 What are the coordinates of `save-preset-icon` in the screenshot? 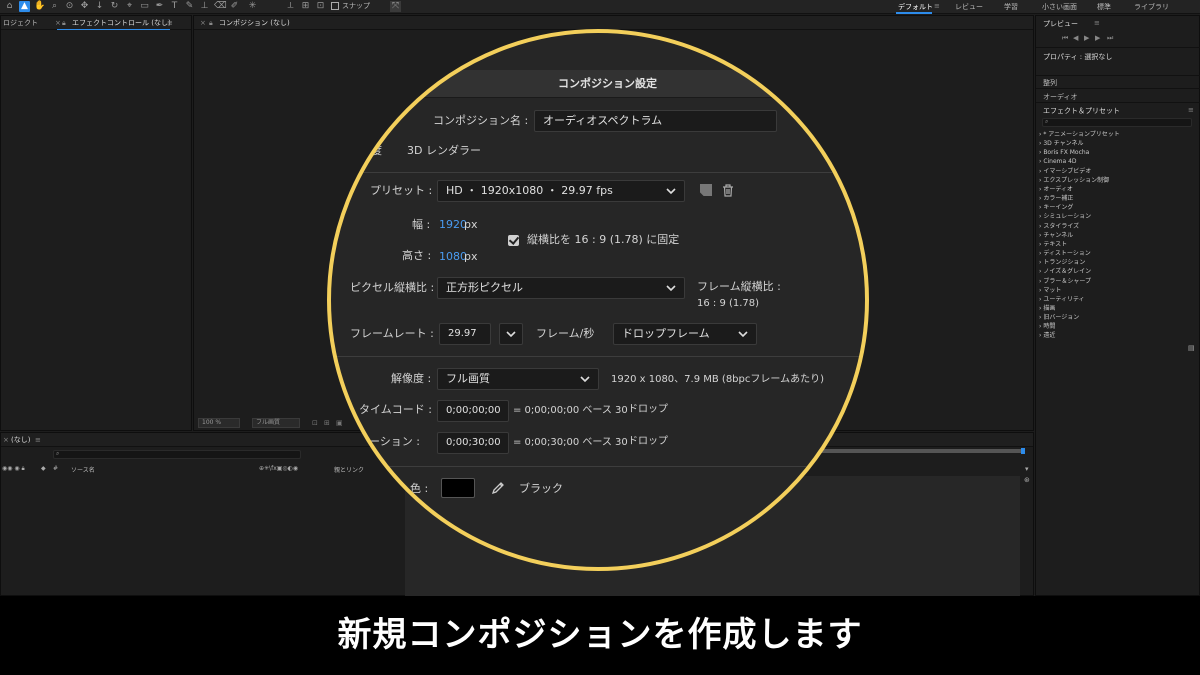 It's located at (706, 190).